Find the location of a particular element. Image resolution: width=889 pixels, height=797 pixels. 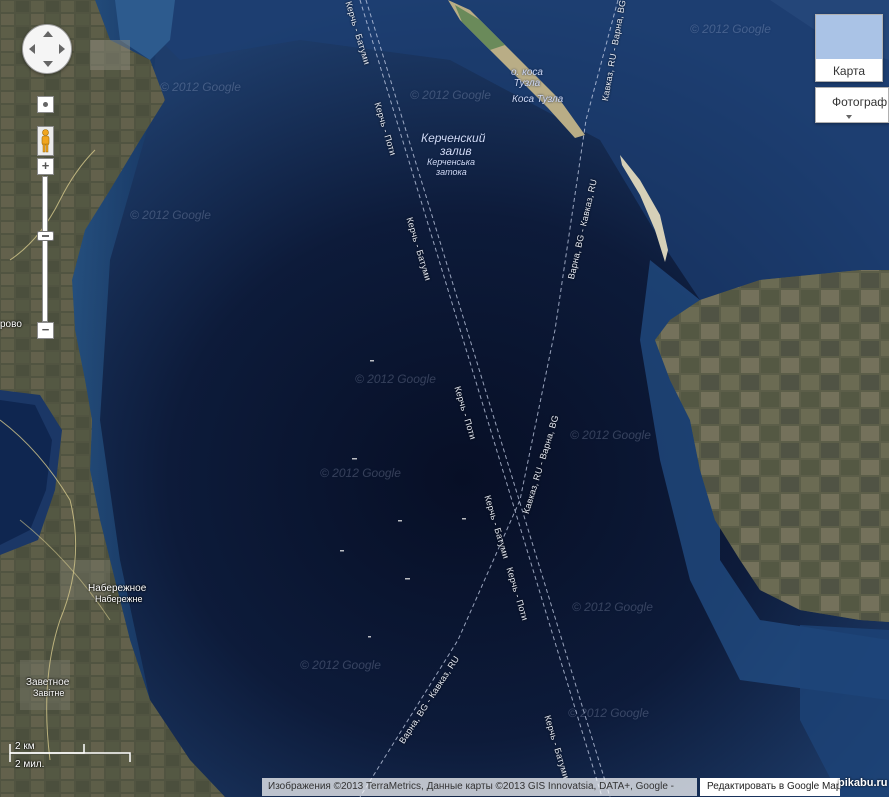

site-watermark: pikabu.ru is located at coordinates (863, 783).